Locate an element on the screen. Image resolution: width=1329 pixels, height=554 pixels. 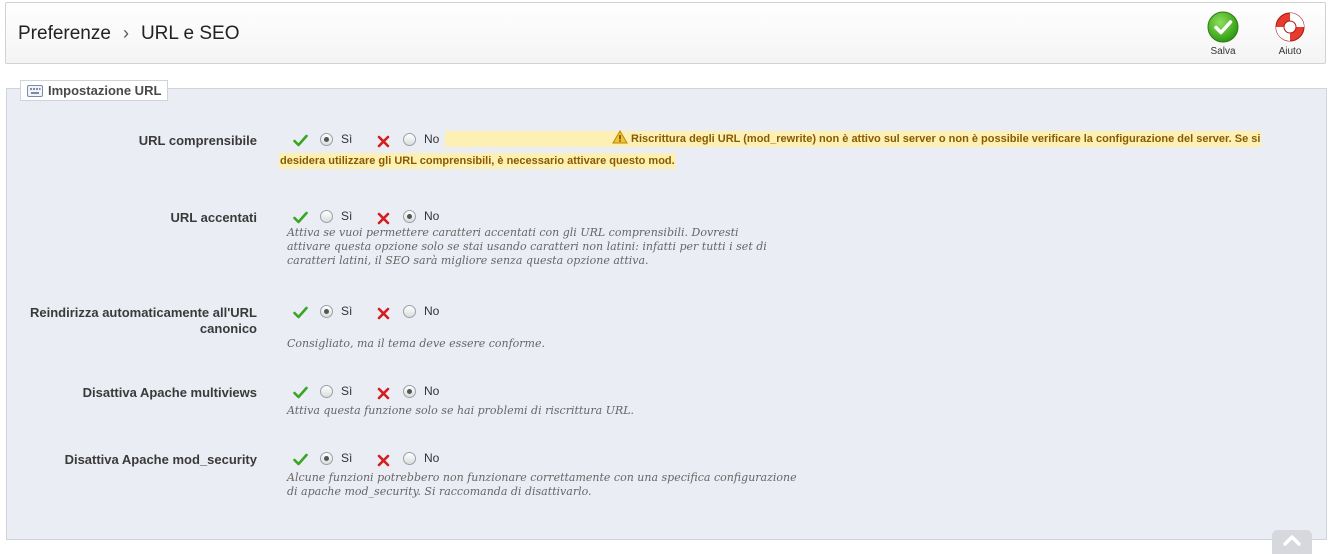
field-label: Disattiva Apache multiviews is located at coordinates (169, 392).